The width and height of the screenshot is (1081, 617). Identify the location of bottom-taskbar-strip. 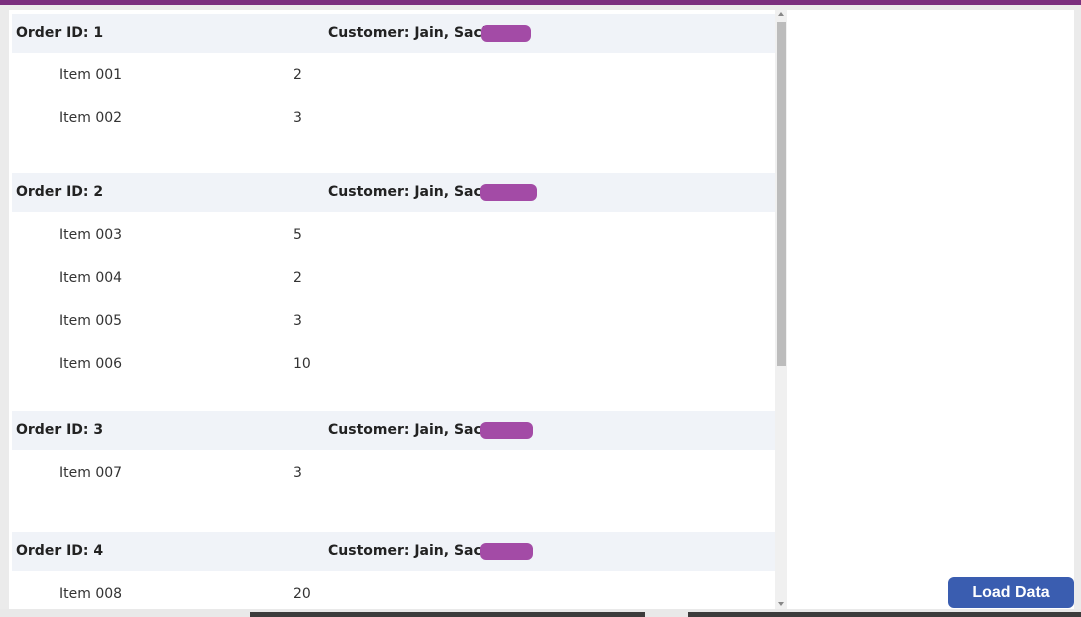
(540, 613).